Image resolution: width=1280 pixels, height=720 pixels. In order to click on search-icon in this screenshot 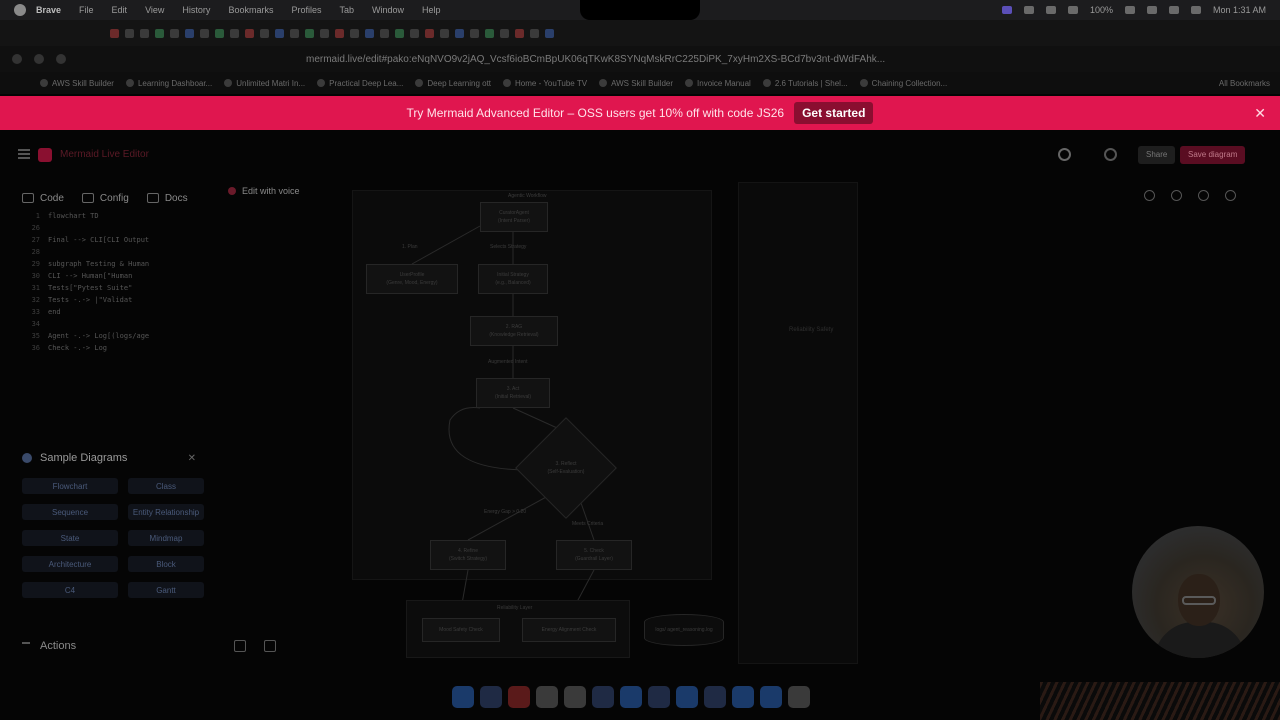, I will do `click(1173, 10)`.